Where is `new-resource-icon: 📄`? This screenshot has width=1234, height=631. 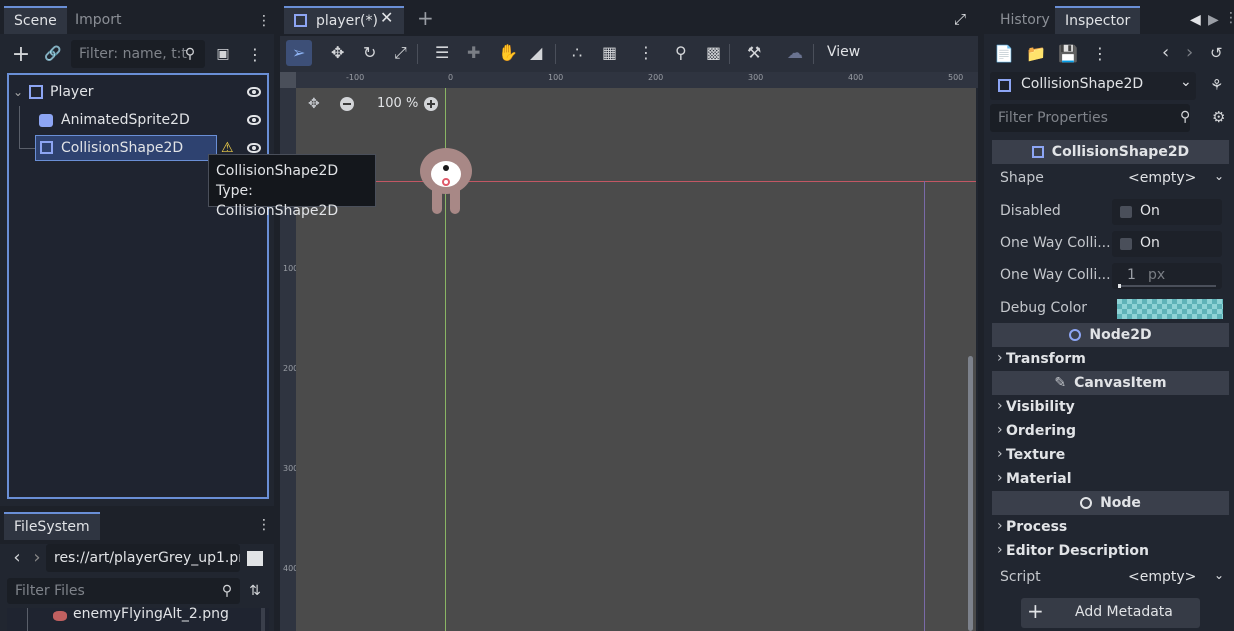 new-resource-icon: 📄 is located at coordinates (1004, 53).